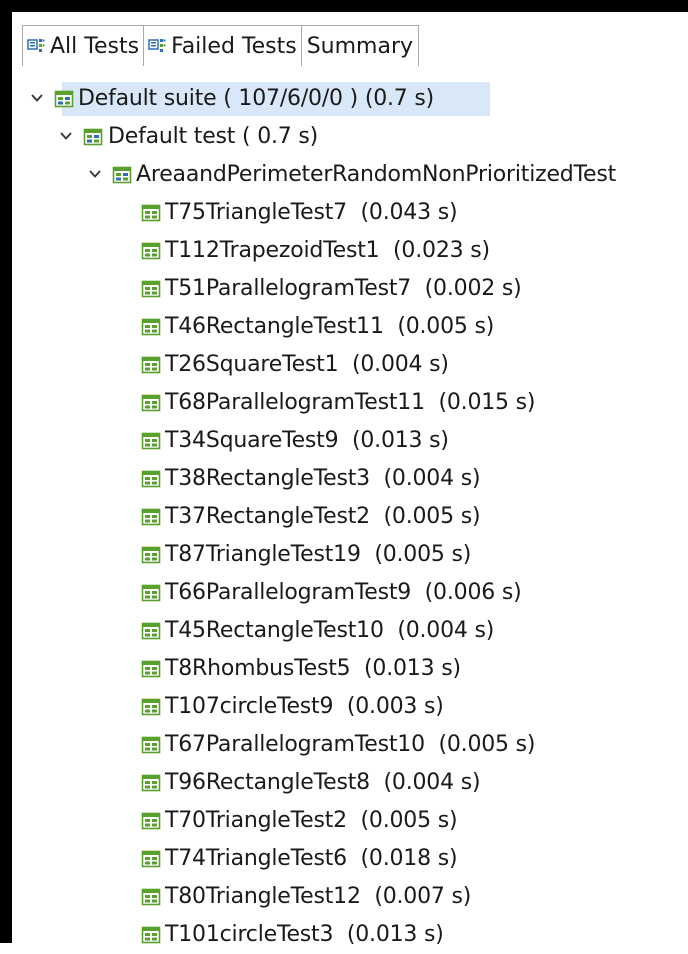  I want to click on tree-node-test-method: T96RectangleTest8 (0.004 s), so click(350, 783).